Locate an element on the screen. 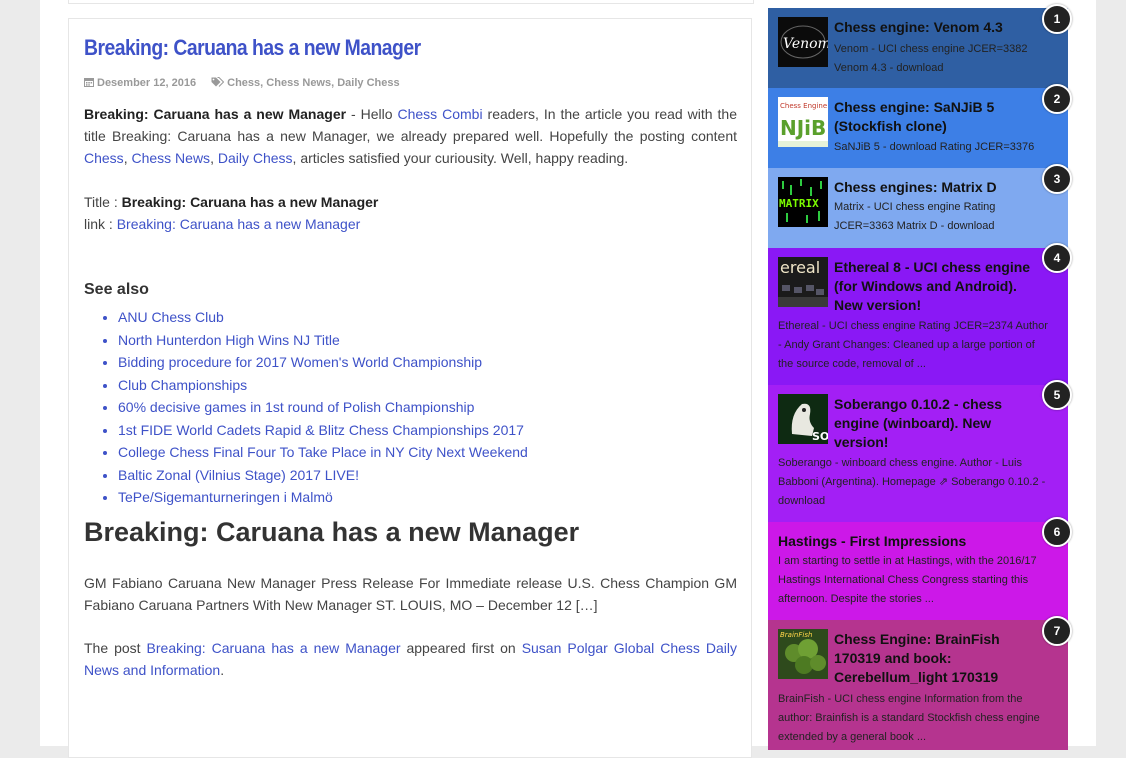 This screenshot has height=758, width=1126. see-also-link: ANU Chess Club is located at coordinates (171, 317).